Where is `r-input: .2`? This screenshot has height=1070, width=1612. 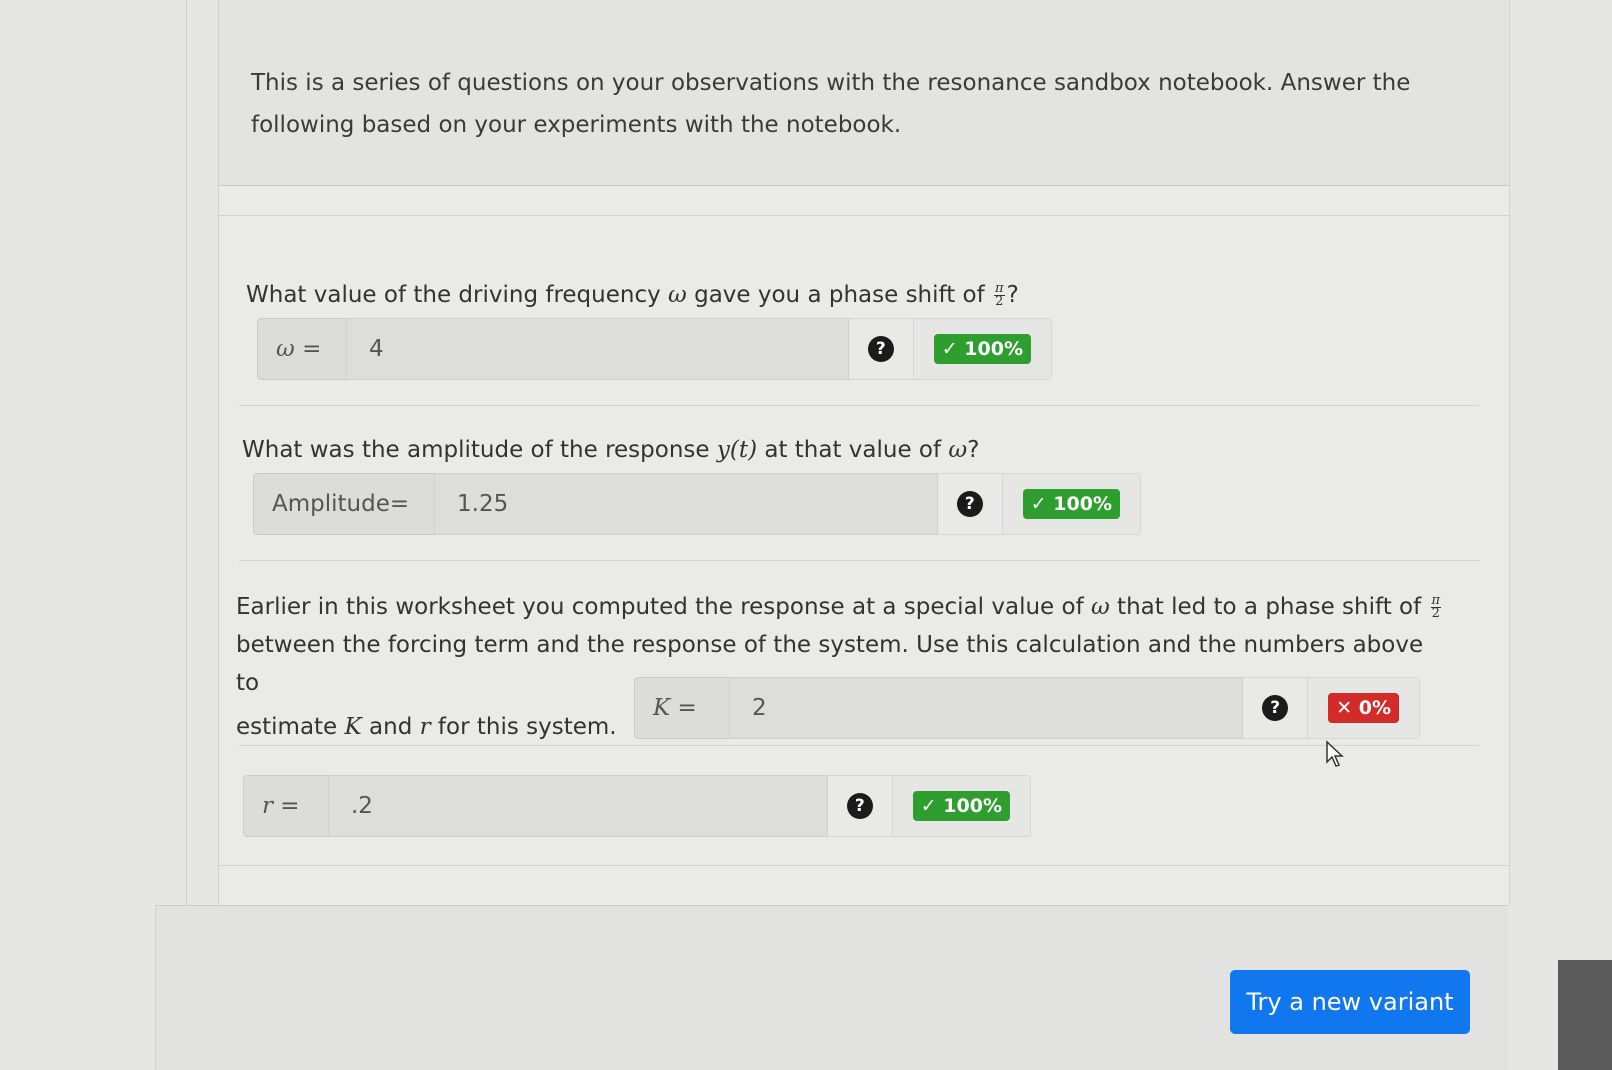
r-input: .2 is located at coordinates (578, 806).